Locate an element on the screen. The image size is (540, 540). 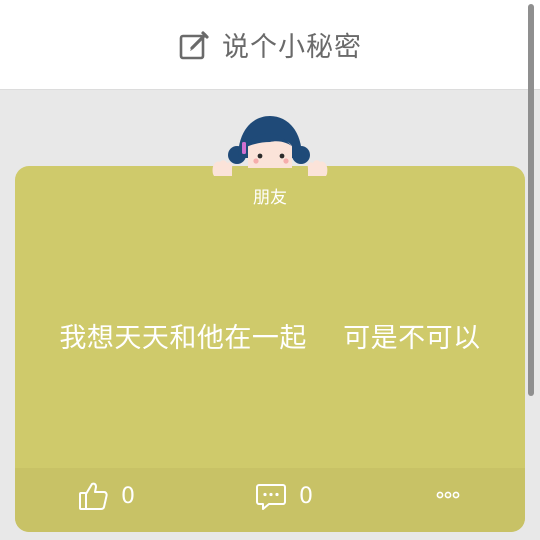
post-secret-button: 说个小秘密 is located at coordinates (270, 44).